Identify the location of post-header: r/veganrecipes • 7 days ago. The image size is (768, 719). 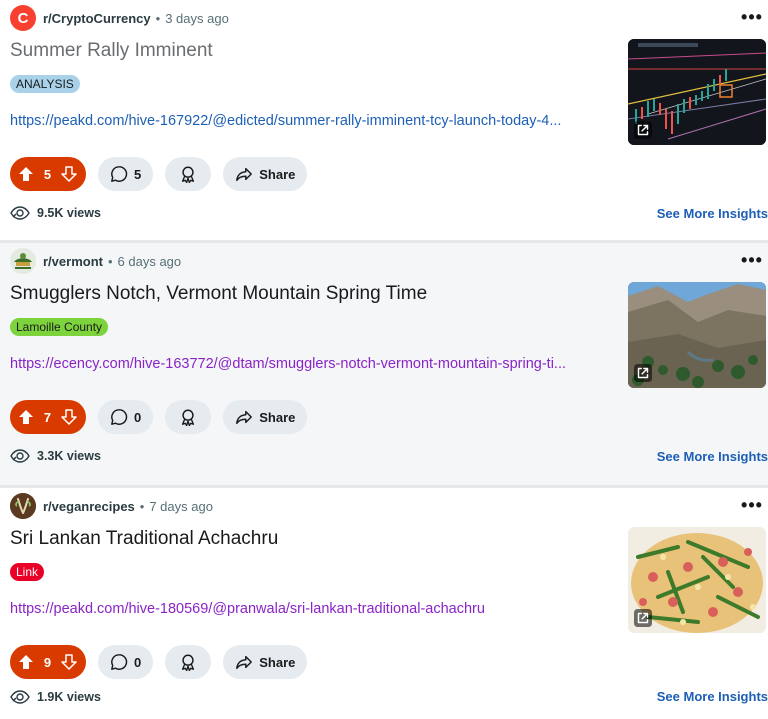
(111, 506).